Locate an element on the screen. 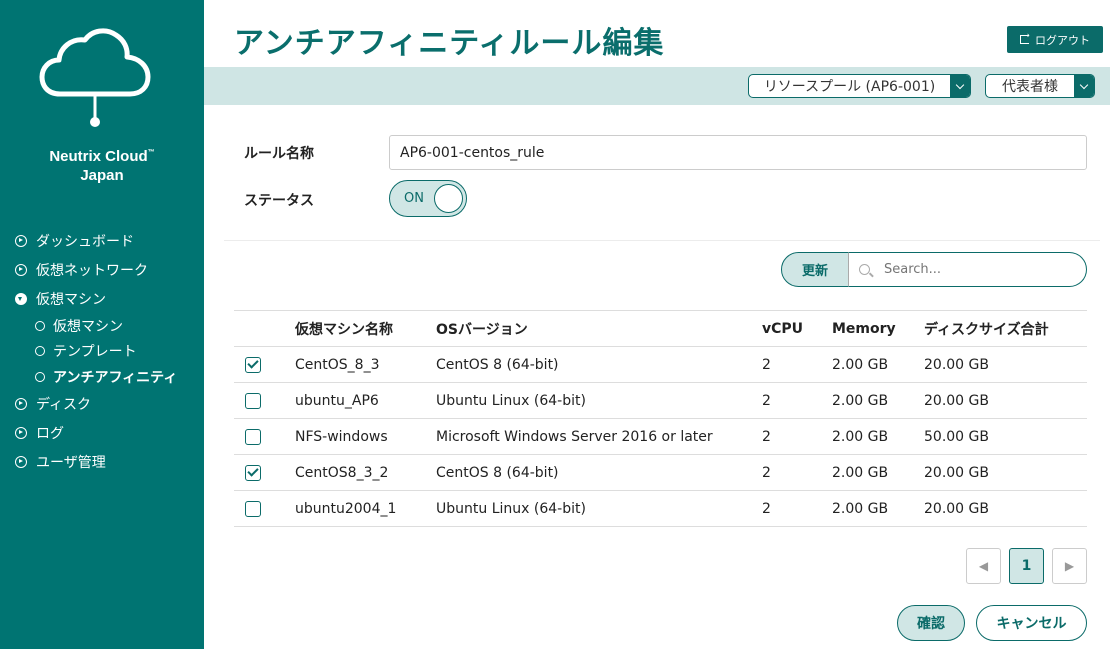 The image size is (1110, 649). search-icon is located at coordinates (864, 269).